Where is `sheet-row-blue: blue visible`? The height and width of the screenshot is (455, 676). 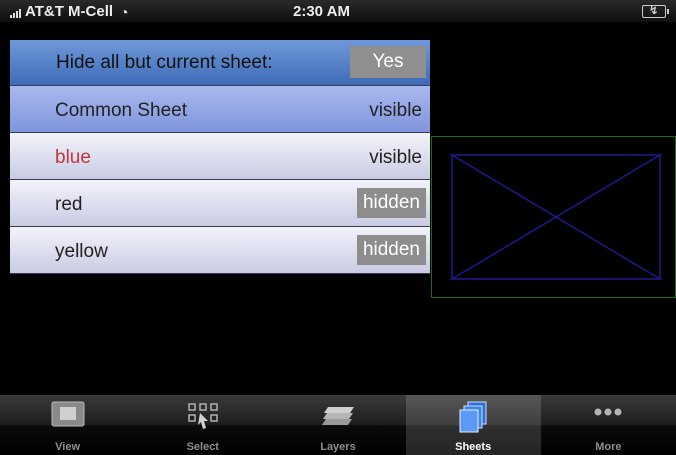
sheet-row-blue: blue visible is located at coordinates (220, 156).